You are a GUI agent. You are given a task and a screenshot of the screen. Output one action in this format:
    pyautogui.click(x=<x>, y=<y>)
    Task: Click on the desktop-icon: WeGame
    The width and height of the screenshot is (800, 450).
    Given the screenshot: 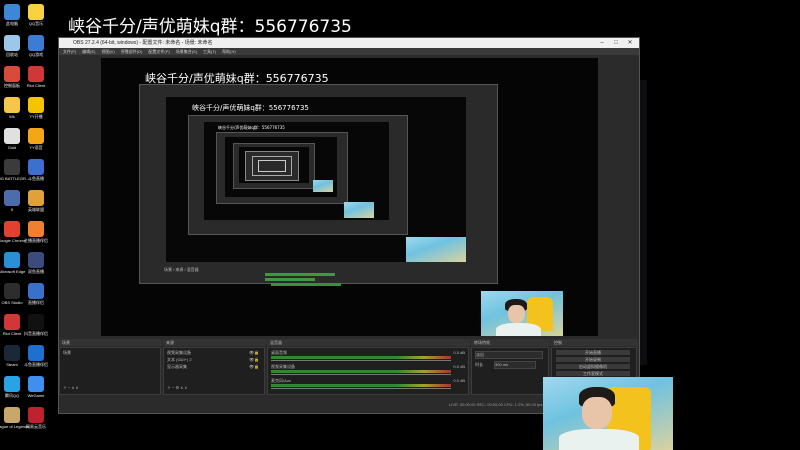 What is the action you would take?
    pyautogui.click(x=36, y=387)
    